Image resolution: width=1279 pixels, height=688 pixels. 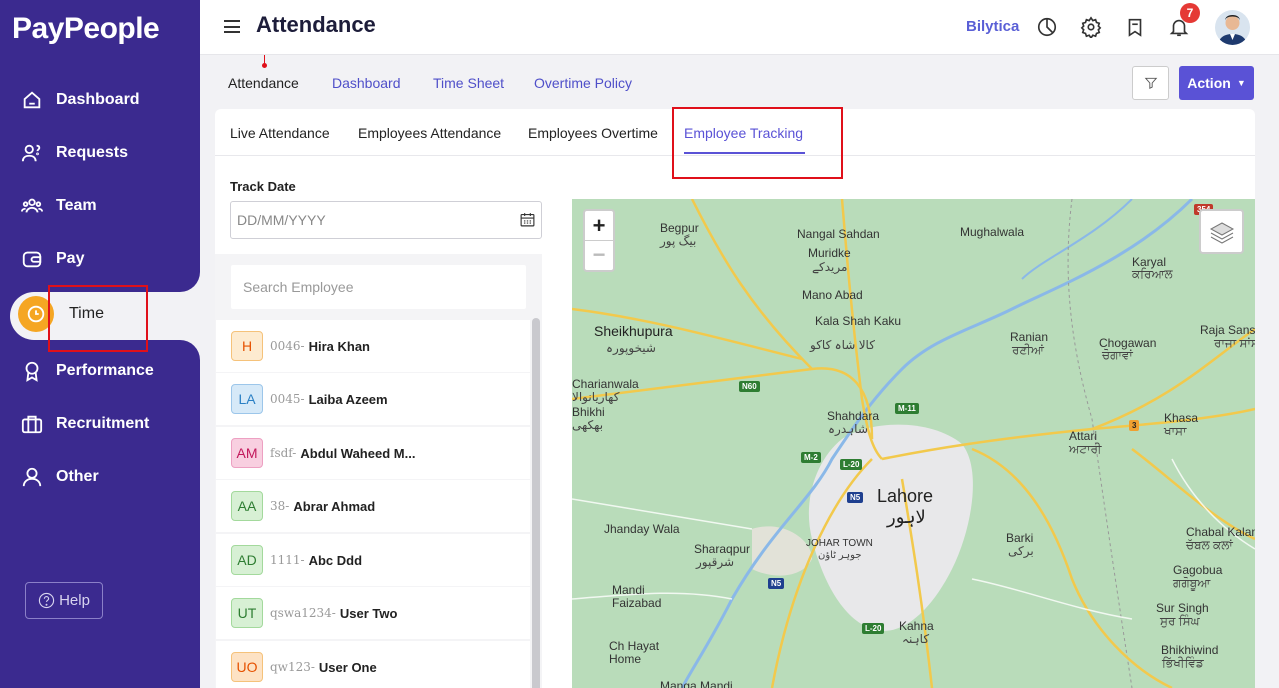 I want to click on map-label: Attari, so click(x=1083, y=436).